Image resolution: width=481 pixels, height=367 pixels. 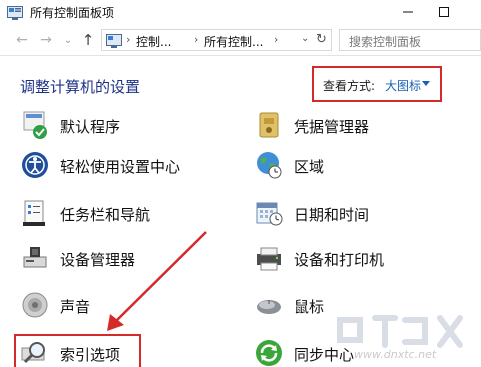 I want to click on view-by-highlight: 查看方式: 大图标, so click(x=377, y=84).